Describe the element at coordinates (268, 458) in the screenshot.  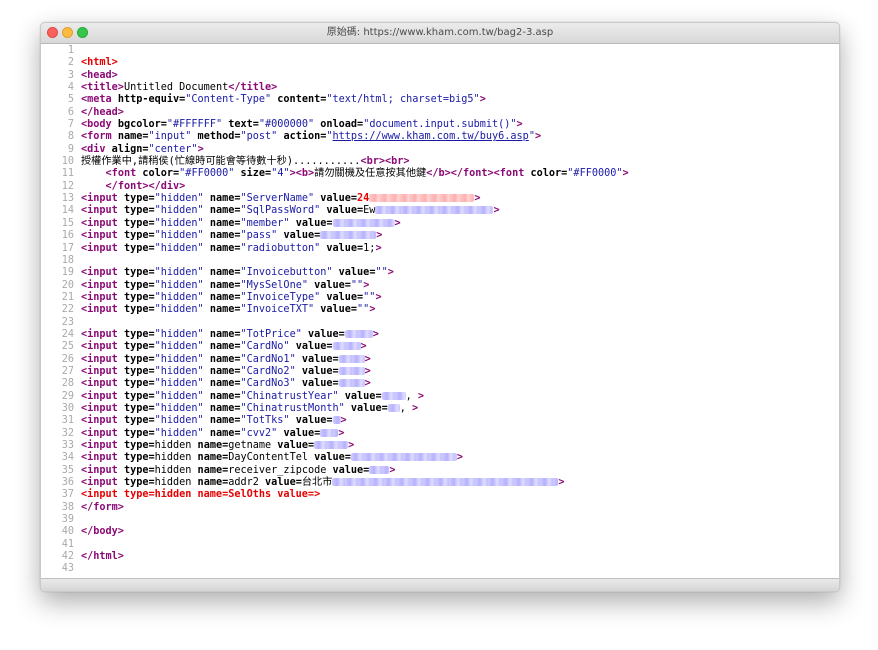
I see `code-token: DayContentTel` at that location.